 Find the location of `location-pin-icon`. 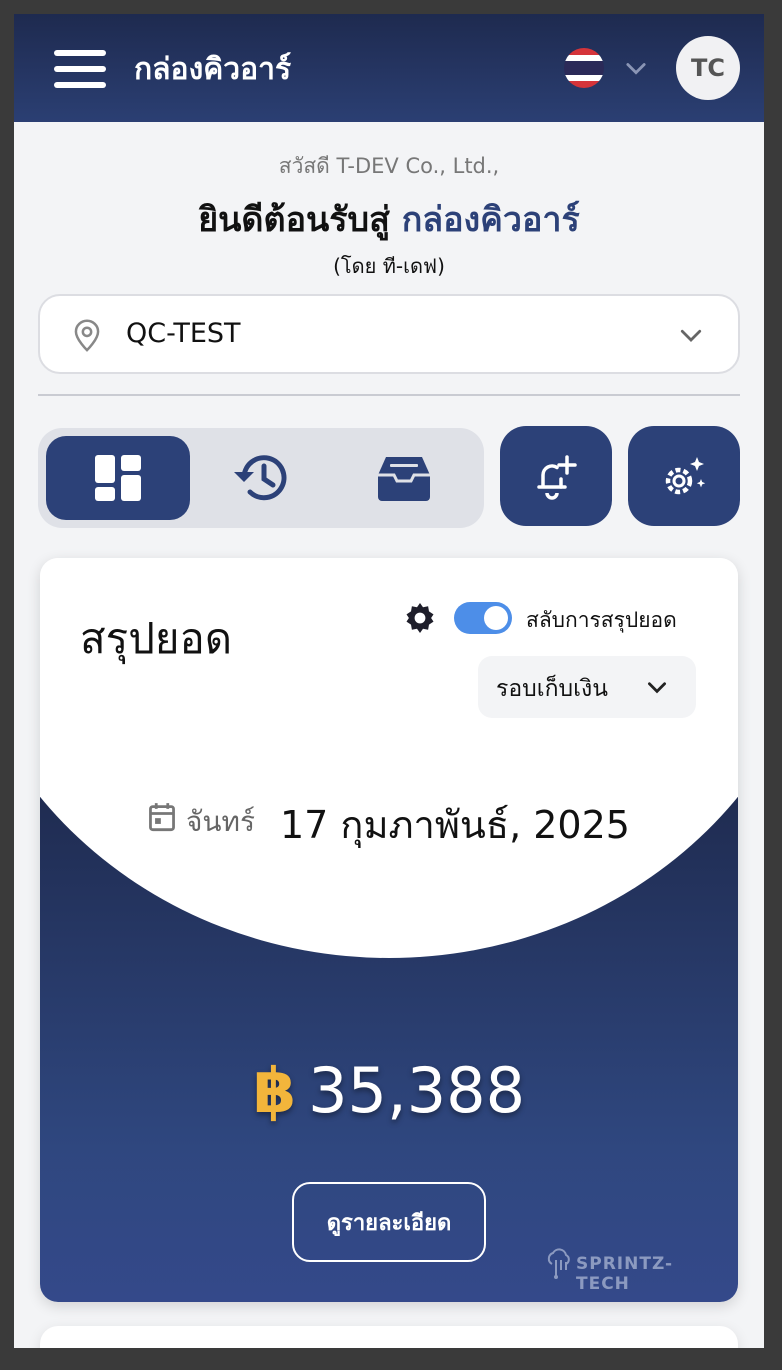

location-pin-icon is located at coordinates (87, 335).